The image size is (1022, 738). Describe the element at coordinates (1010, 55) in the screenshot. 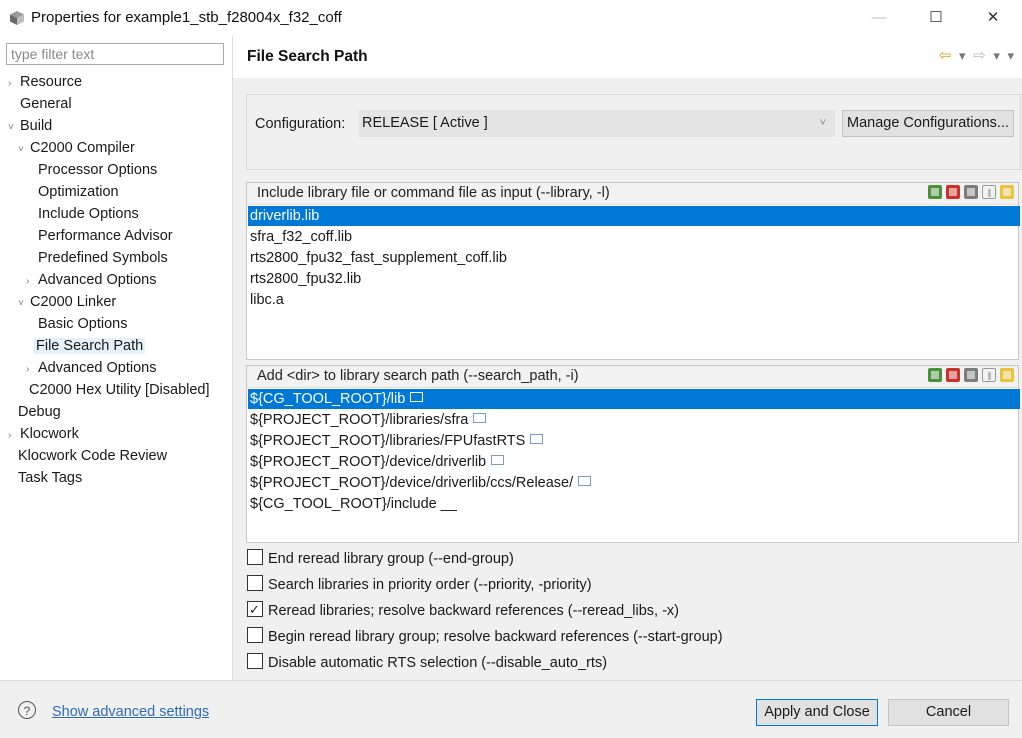

I see `view-menu-icon: ▾` at that location.